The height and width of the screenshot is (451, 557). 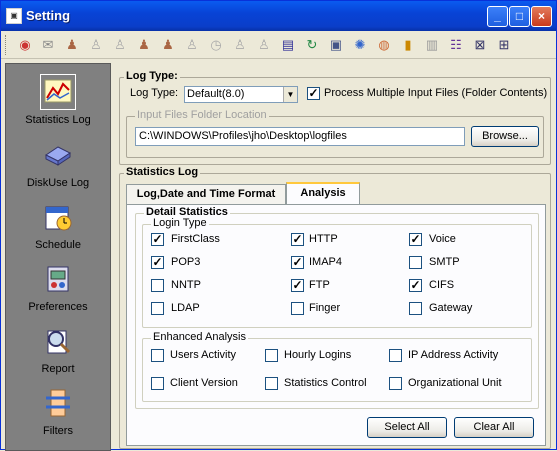 What do you see at coordinates (541, 16) in the screenshot?
I see `close-button: ×` at bounding box center [541, 16].